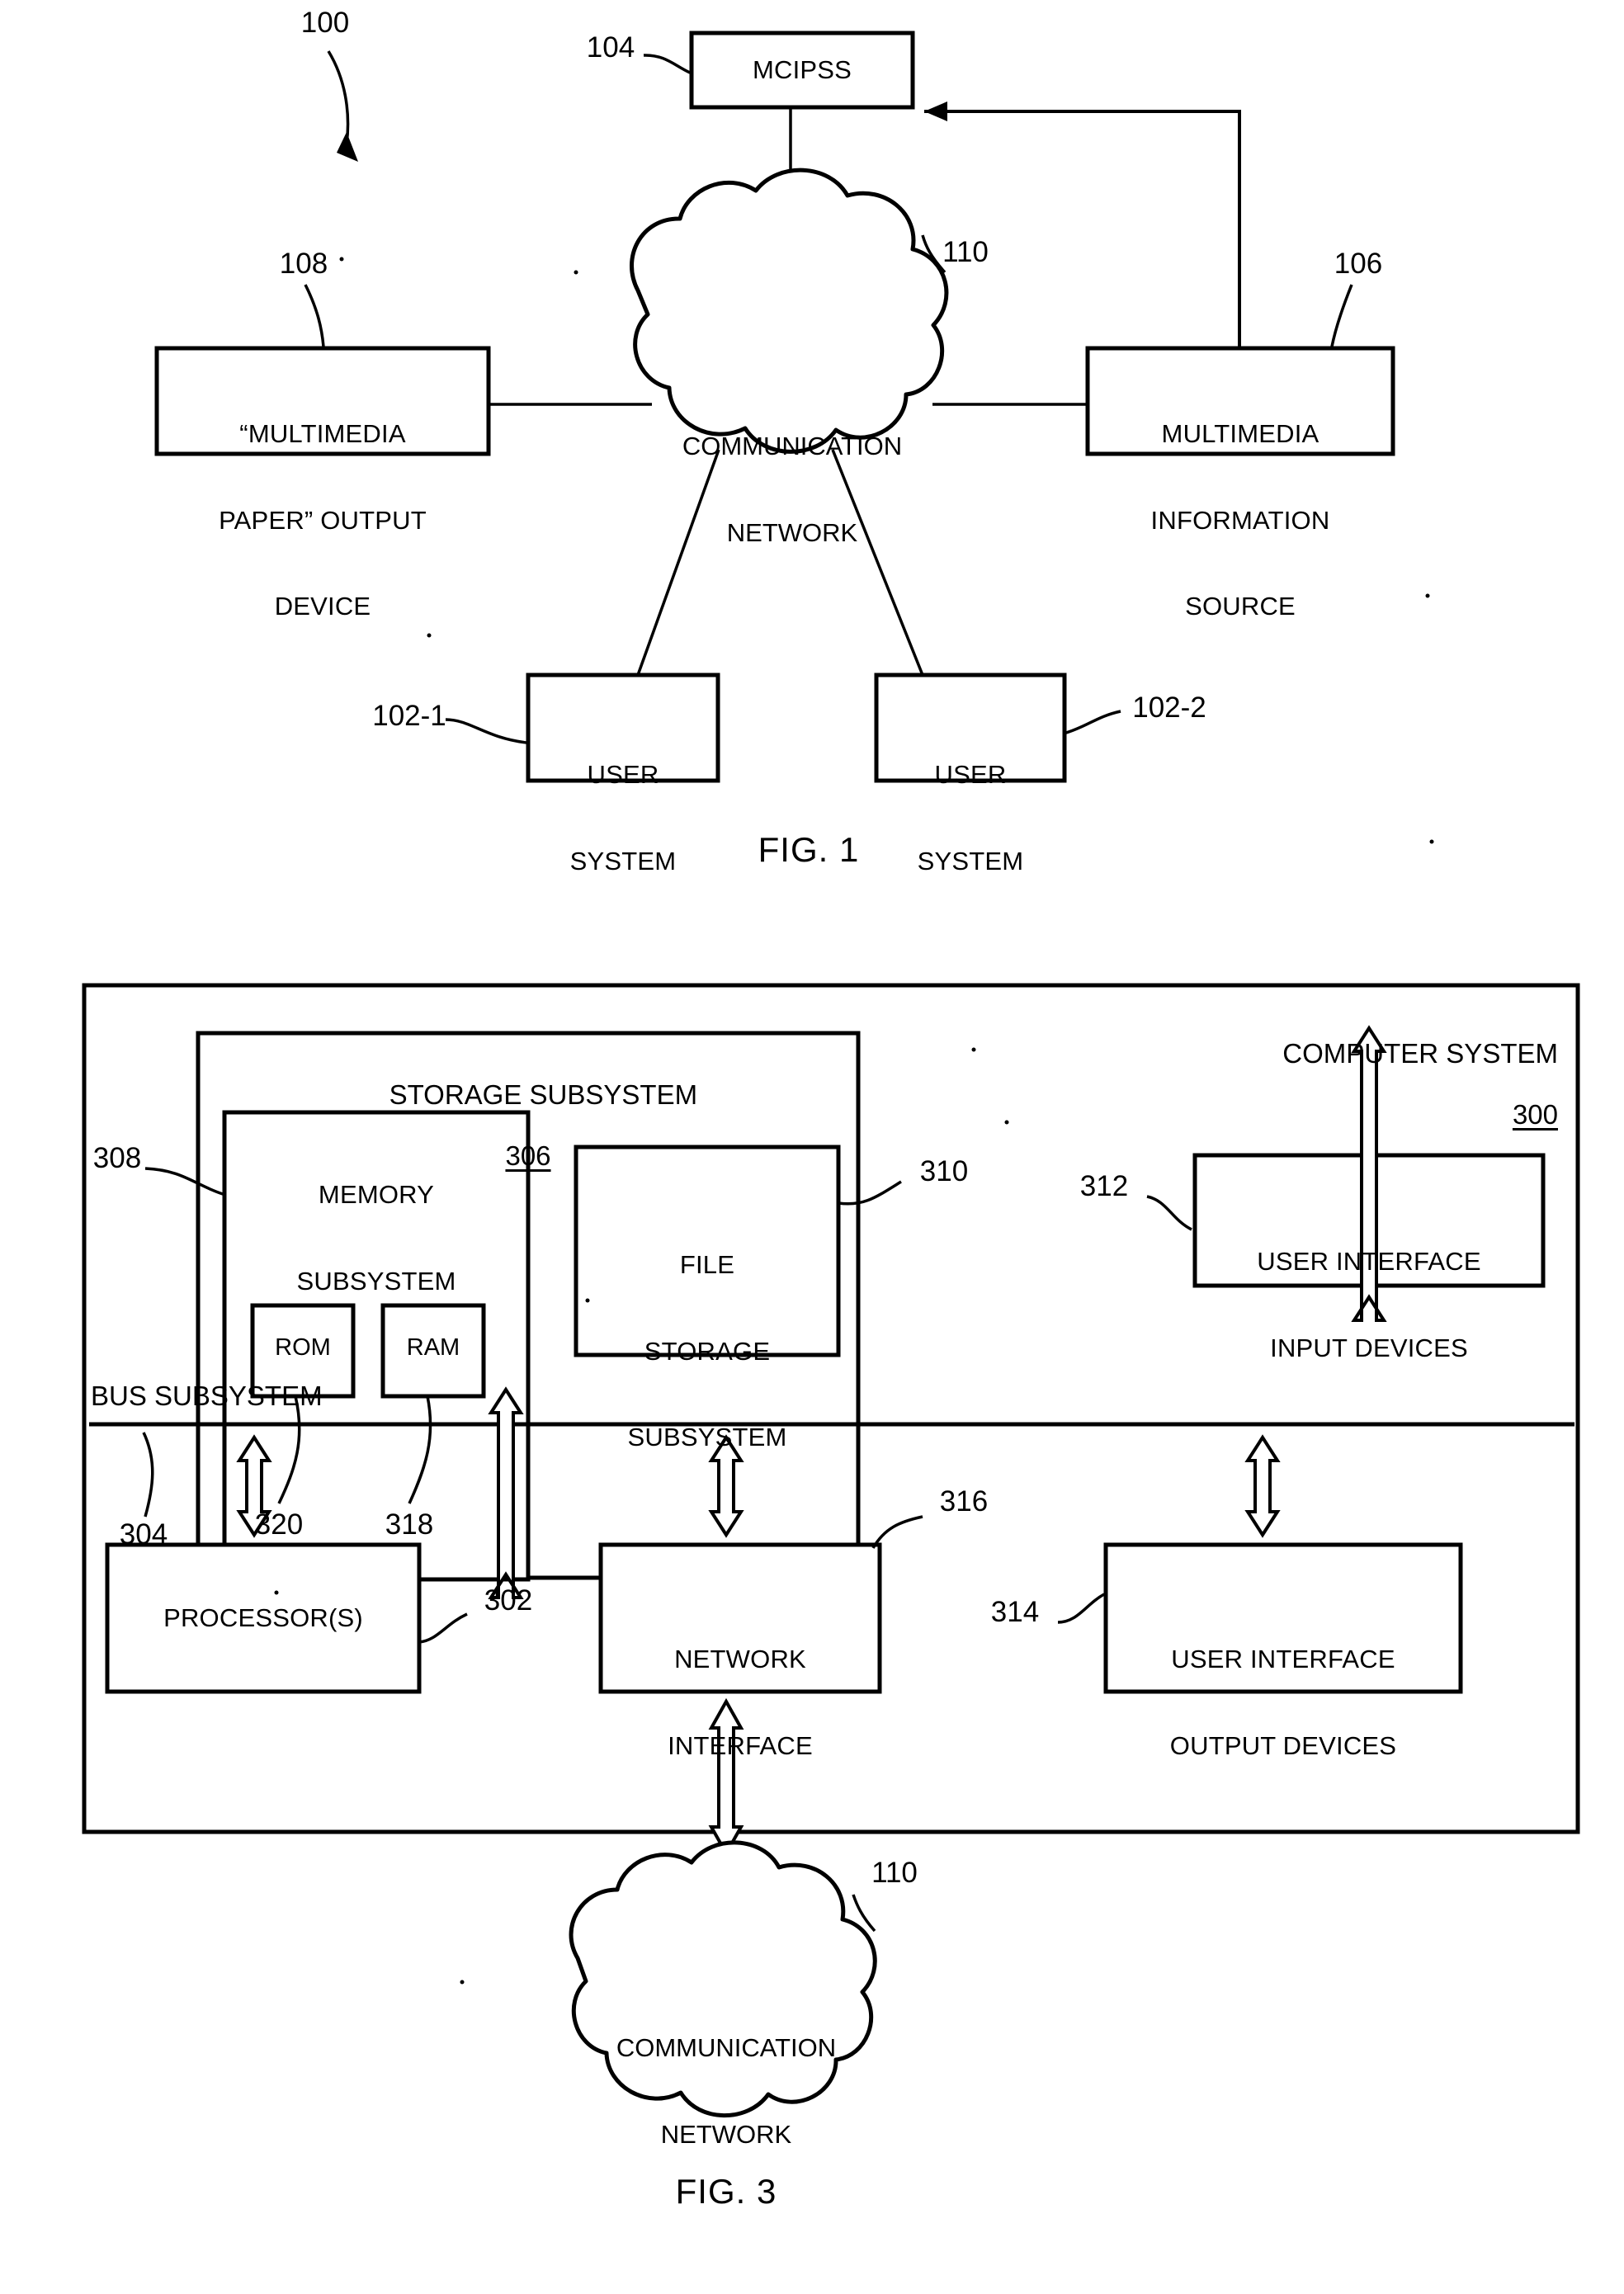 The width and height of the screenshot is (1624, 2294). Describe the element at coordinates (1104, 1186) in the screenshot. I see `ref-312: 312` at that location.